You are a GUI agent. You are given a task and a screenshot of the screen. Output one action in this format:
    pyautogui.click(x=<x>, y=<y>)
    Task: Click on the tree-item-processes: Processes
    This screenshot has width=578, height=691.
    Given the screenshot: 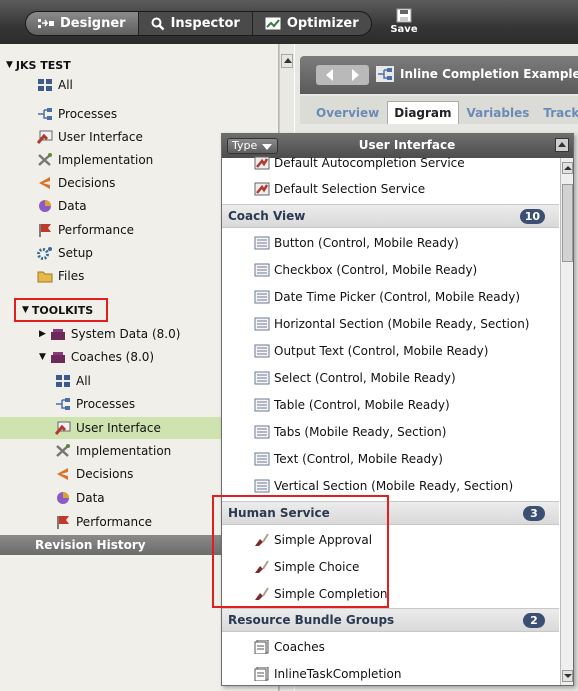 What is the action you would take?
    pyautogui.click(x=139, y=114)
    